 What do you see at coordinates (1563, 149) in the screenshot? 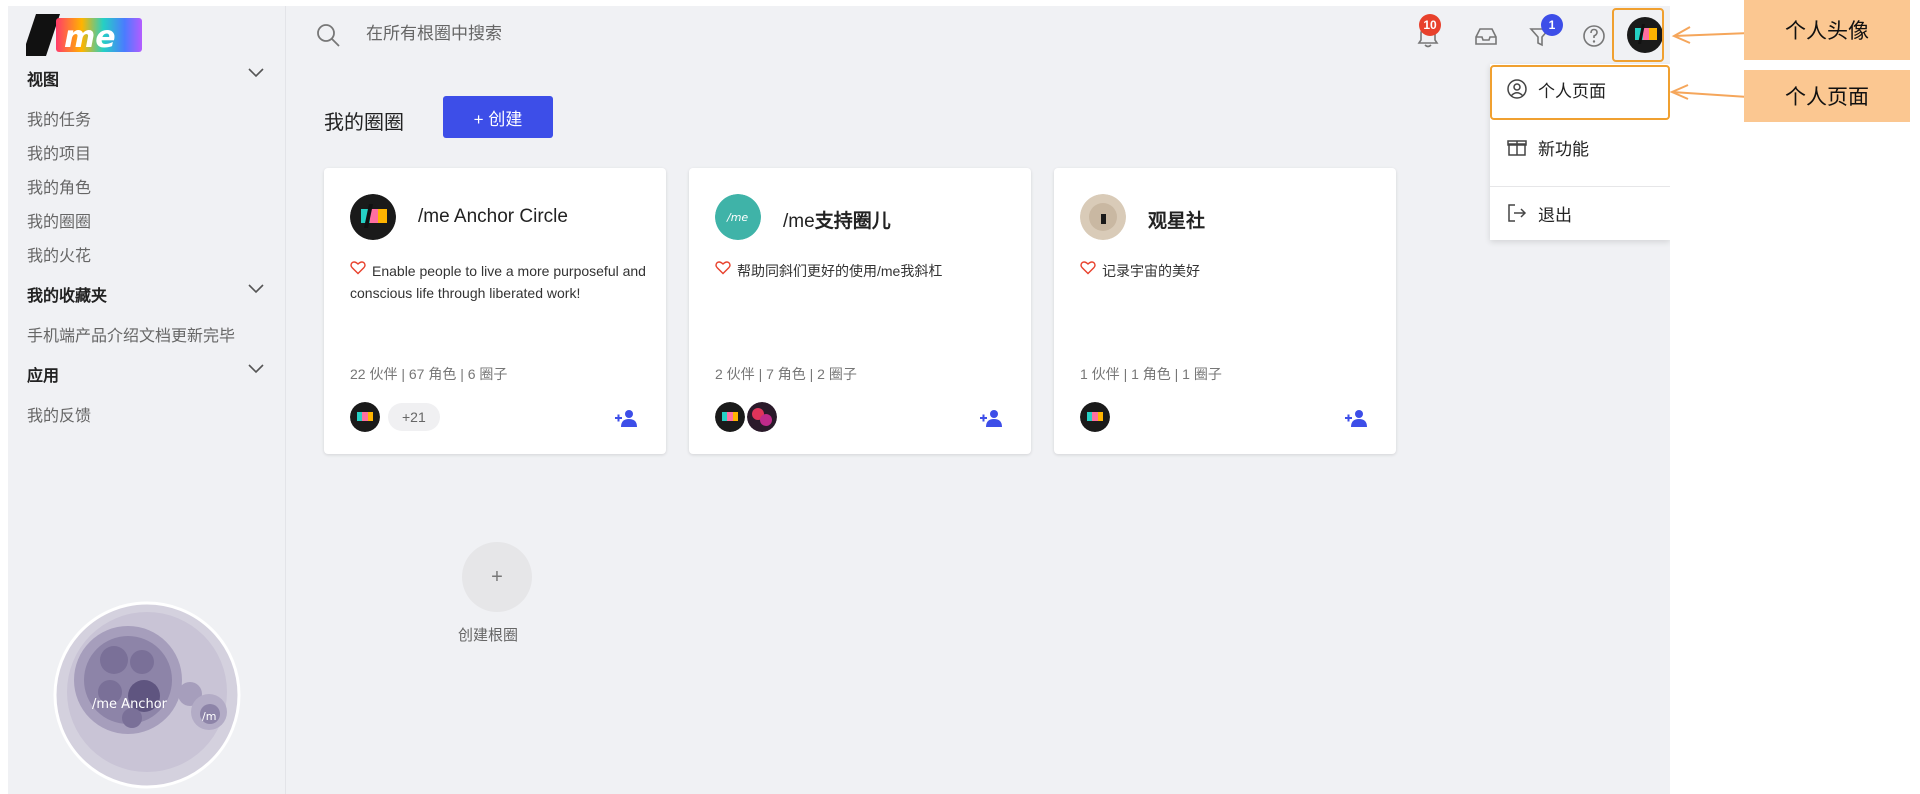
I see `menu-item-label: 新功能` at bounding box center [1563, 149].